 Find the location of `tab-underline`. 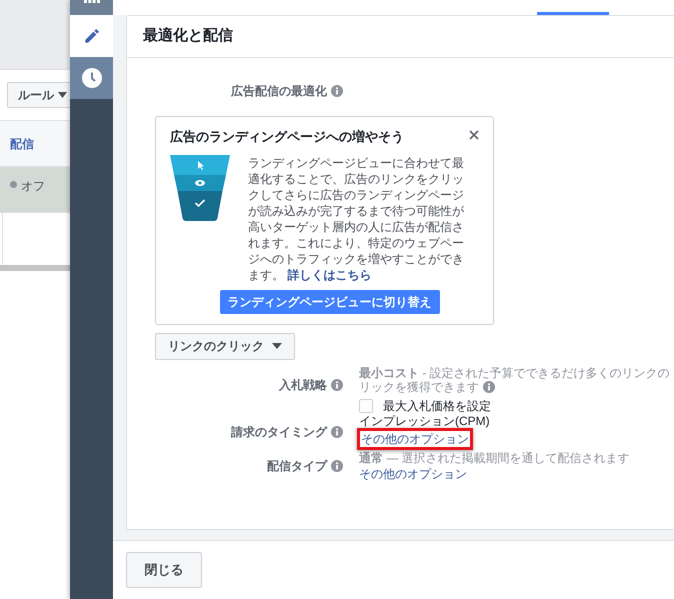

tab-underline is located at coordinates (573, 13).